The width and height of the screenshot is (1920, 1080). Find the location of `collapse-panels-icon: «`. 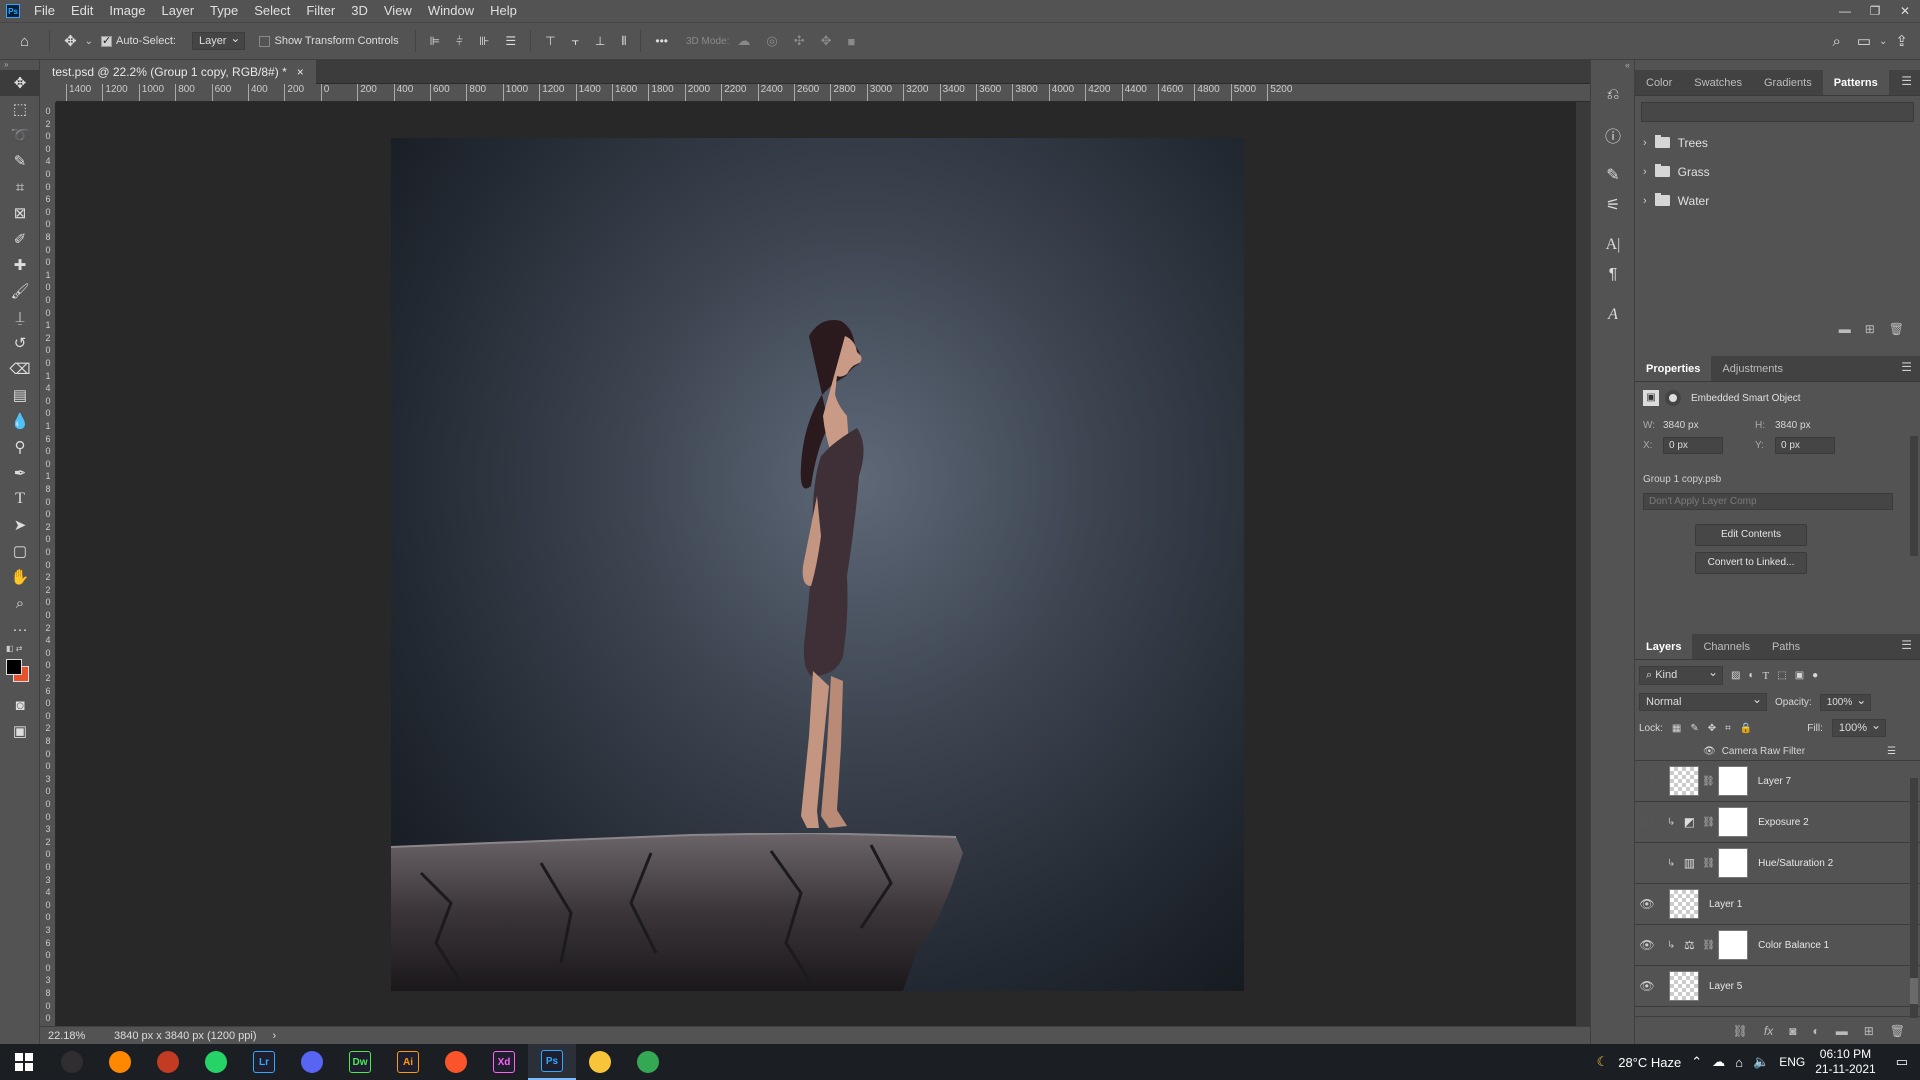

collapse-panels-icon: « is located at coordinates (1612, 68).